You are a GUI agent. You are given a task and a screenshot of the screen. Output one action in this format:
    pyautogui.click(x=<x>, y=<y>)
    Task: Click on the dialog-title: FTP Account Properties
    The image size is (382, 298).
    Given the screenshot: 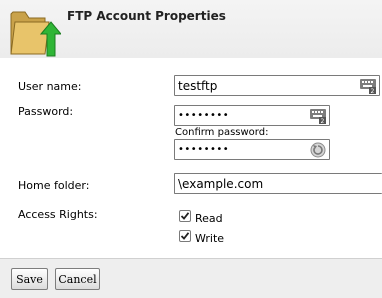 What is the action you would take?
    pyautogui.click(x=146, y=16)
    